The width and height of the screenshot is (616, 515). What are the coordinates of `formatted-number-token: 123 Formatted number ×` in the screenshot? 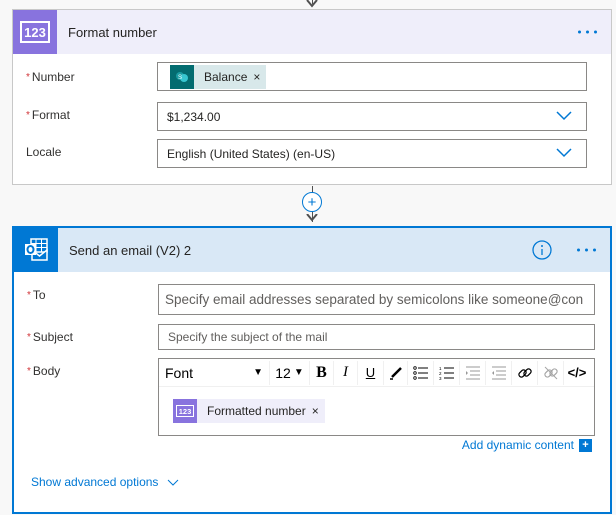 It's located at (249, 411).